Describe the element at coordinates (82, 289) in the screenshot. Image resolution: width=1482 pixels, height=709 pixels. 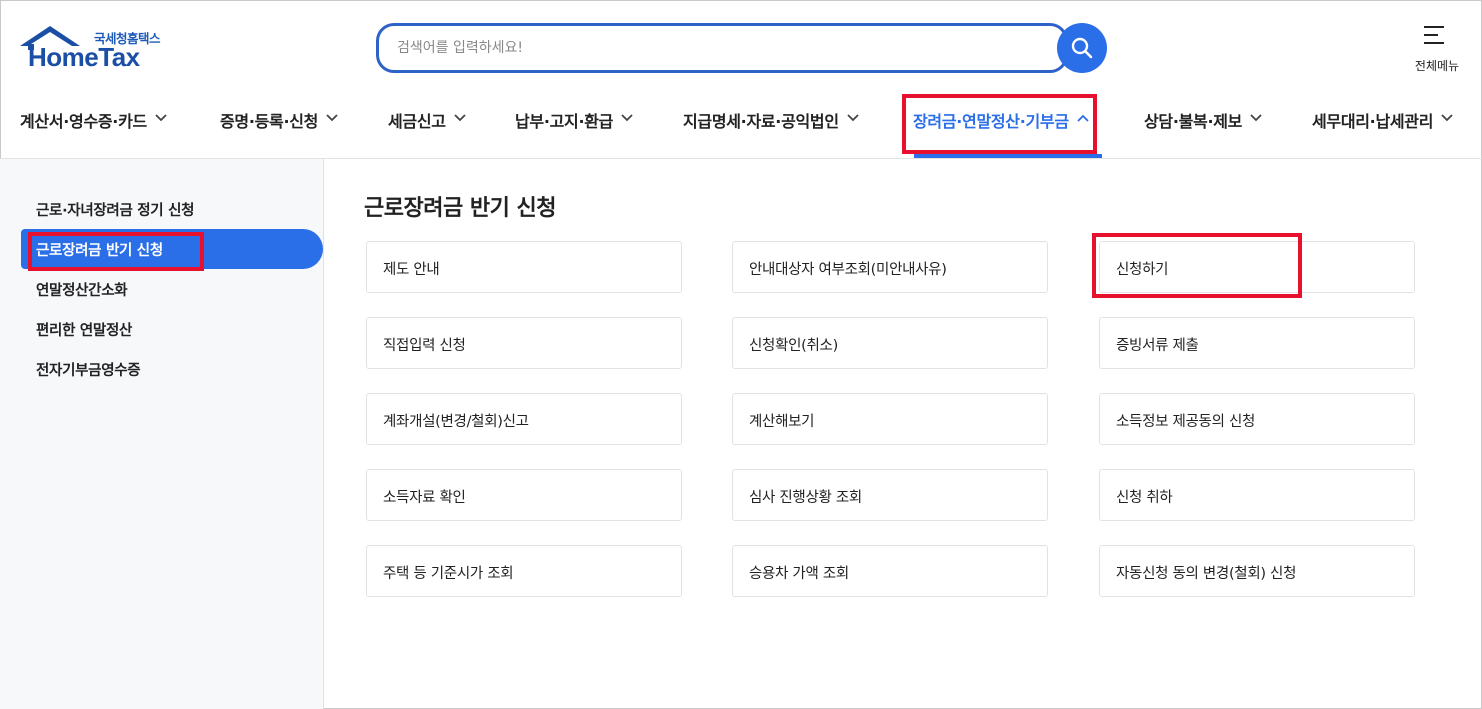
I see `sidebar-item-year-end-simplified: 연말정산간소화` at that location.